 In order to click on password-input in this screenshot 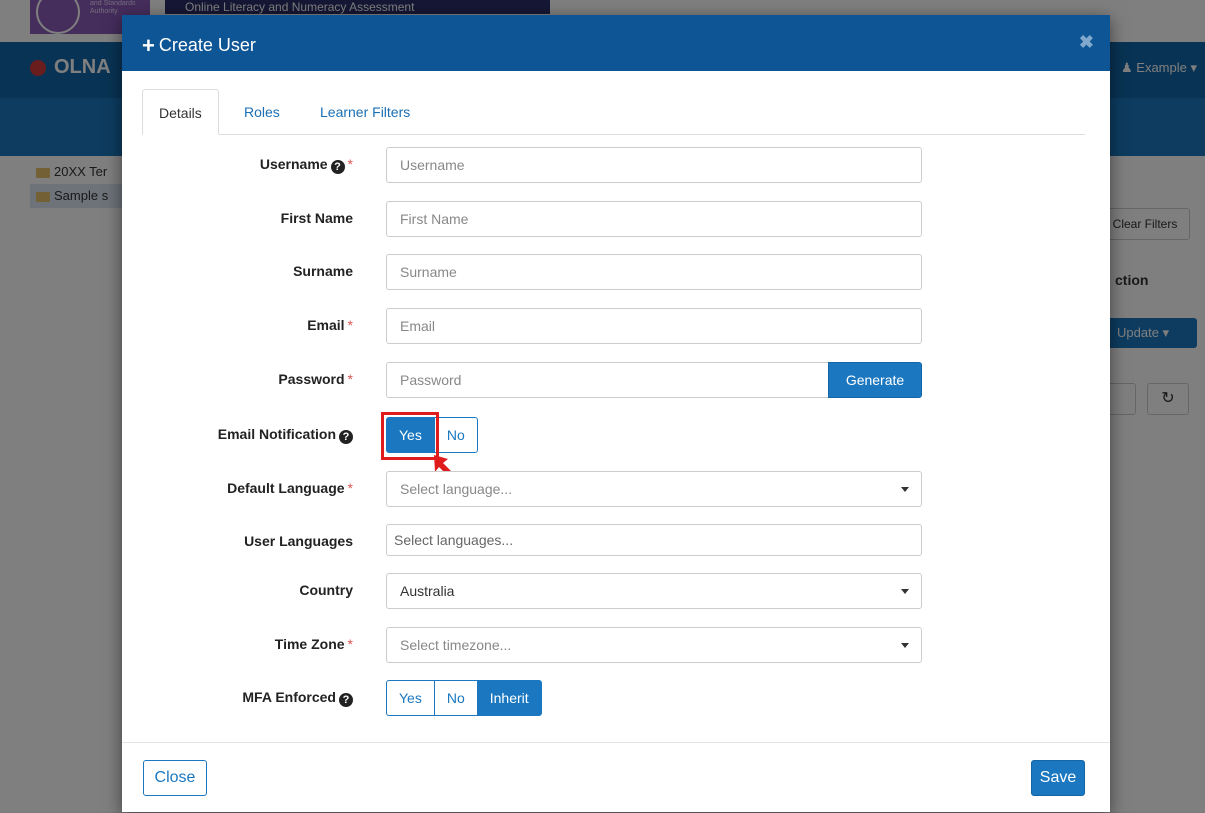, I will do `click(607, 380)`.